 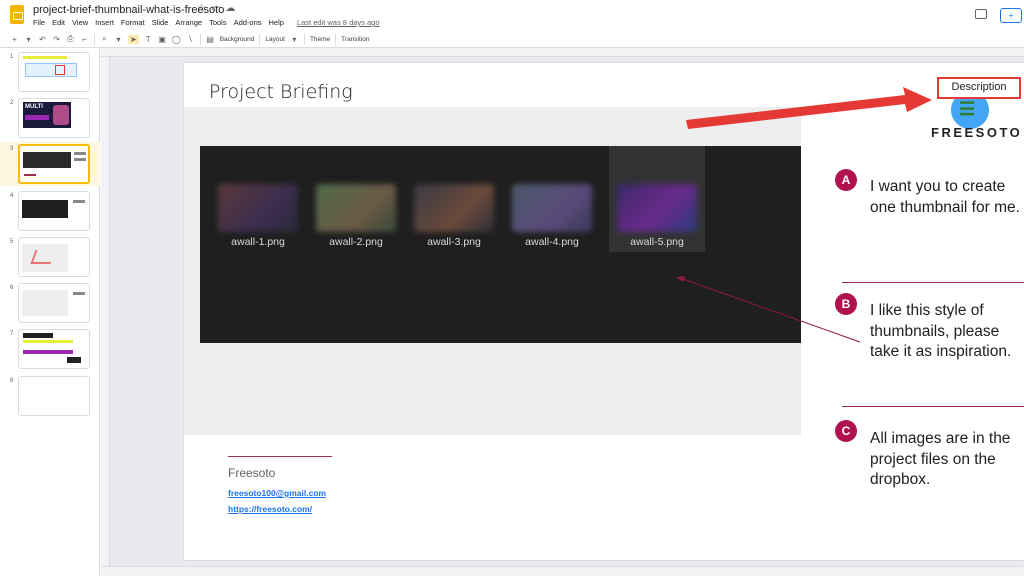 I want to click on image-icon: ▣, so click(x=162, y=39).